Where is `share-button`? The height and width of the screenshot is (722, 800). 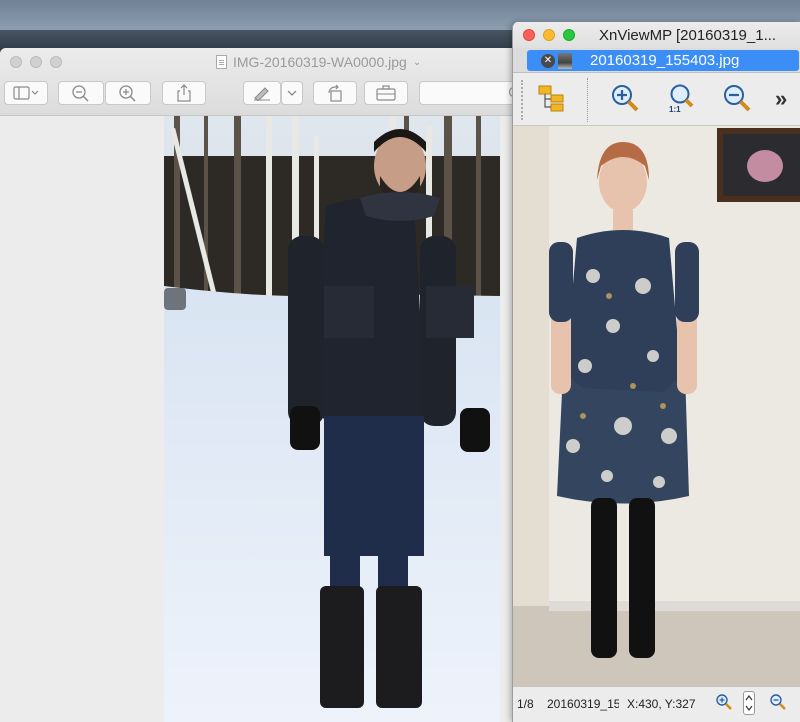
share-button is located at coordinates (184, 93).